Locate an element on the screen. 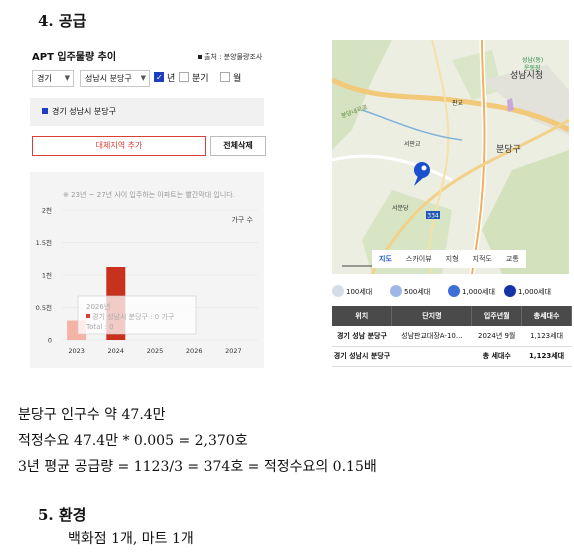 This screenshot has height=556, width=574. marker-large-icon is located at coordinates (454, 291).